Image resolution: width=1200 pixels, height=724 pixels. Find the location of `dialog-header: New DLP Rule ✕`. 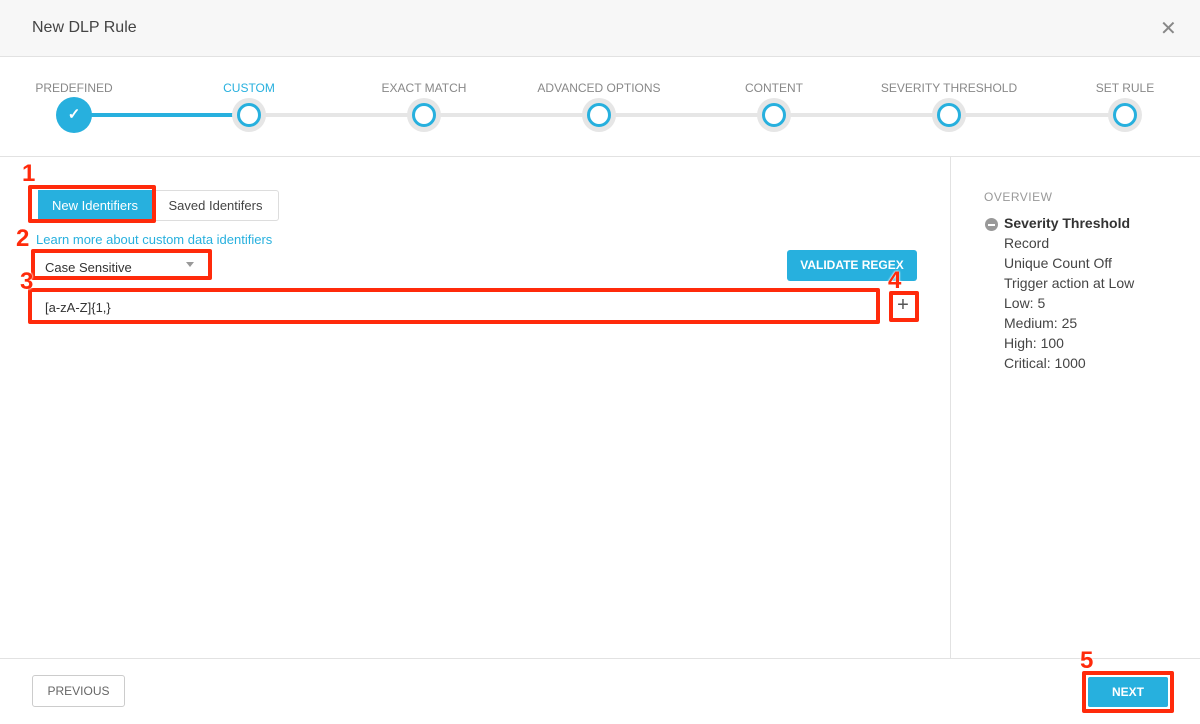

dialog-header: New DLP Rule ✕ is located at coordinates (600, 28).